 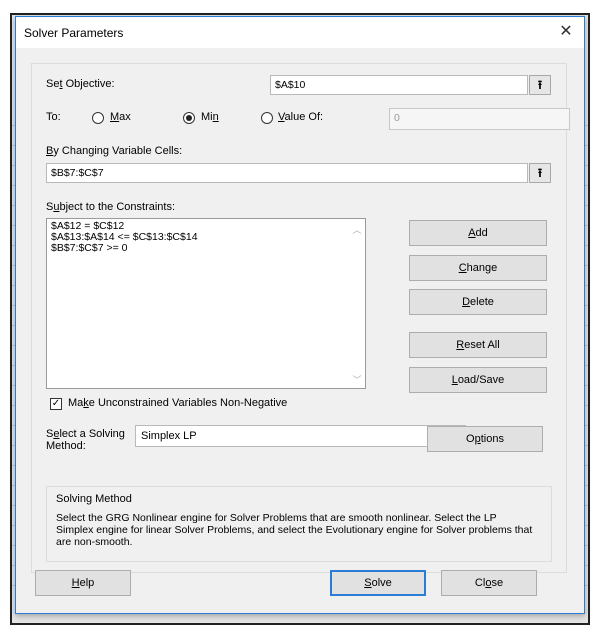 I want to click on title-bar: Solver Parameters ✕, so click(x=300, y=32).